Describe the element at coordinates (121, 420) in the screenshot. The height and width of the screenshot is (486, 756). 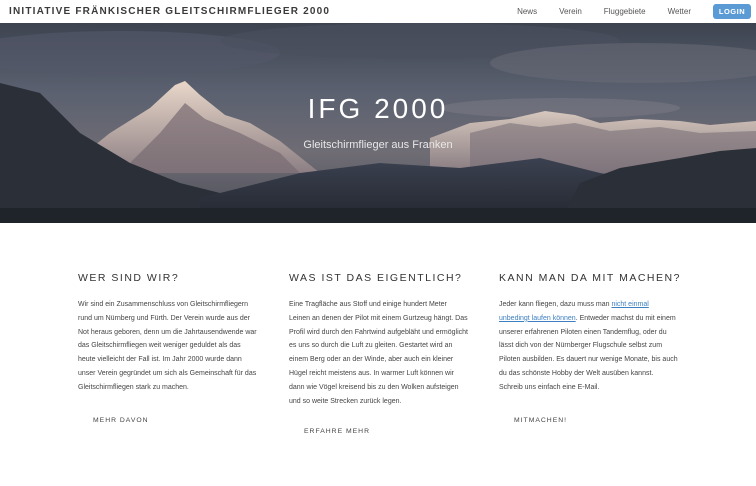
I see `mehr-davon-button: MEHR DAVON` at that location.